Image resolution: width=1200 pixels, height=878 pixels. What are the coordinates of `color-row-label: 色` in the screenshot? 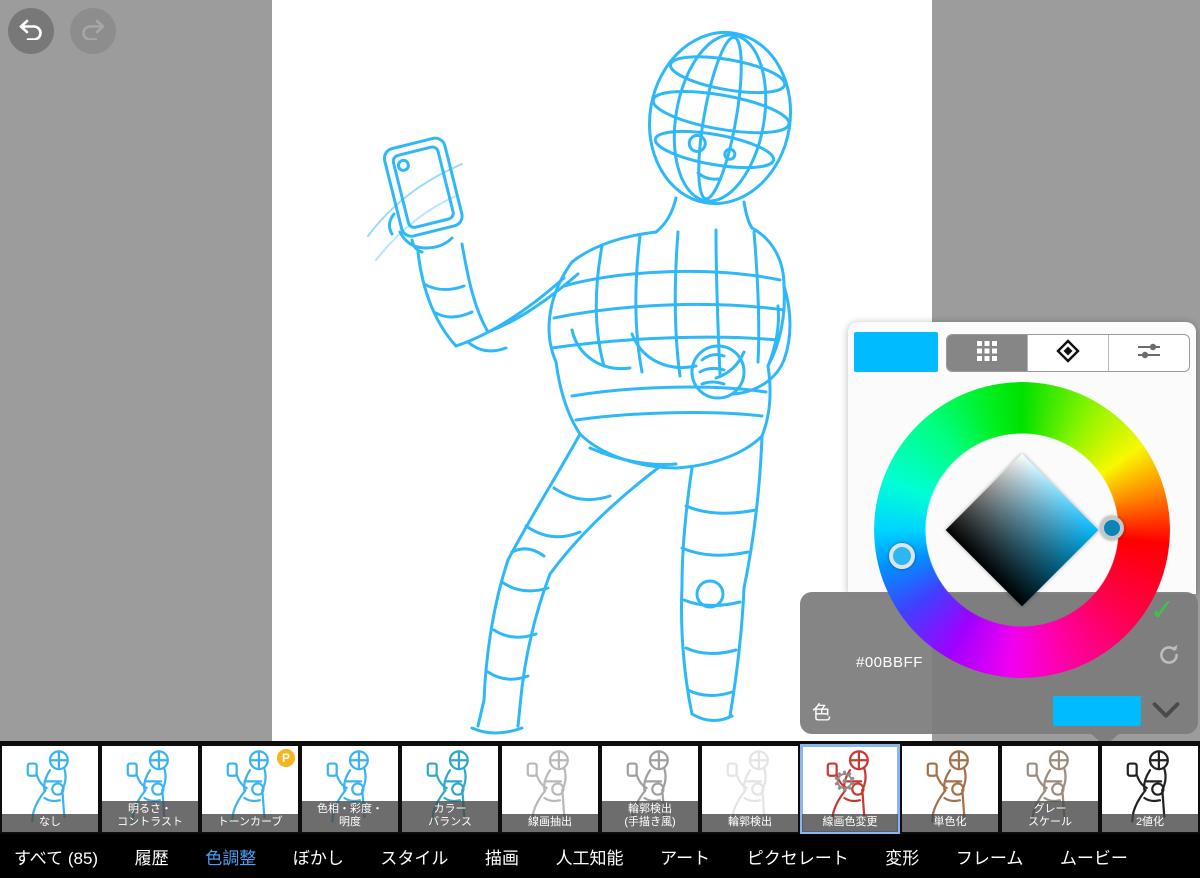 It's located at (822, 713).